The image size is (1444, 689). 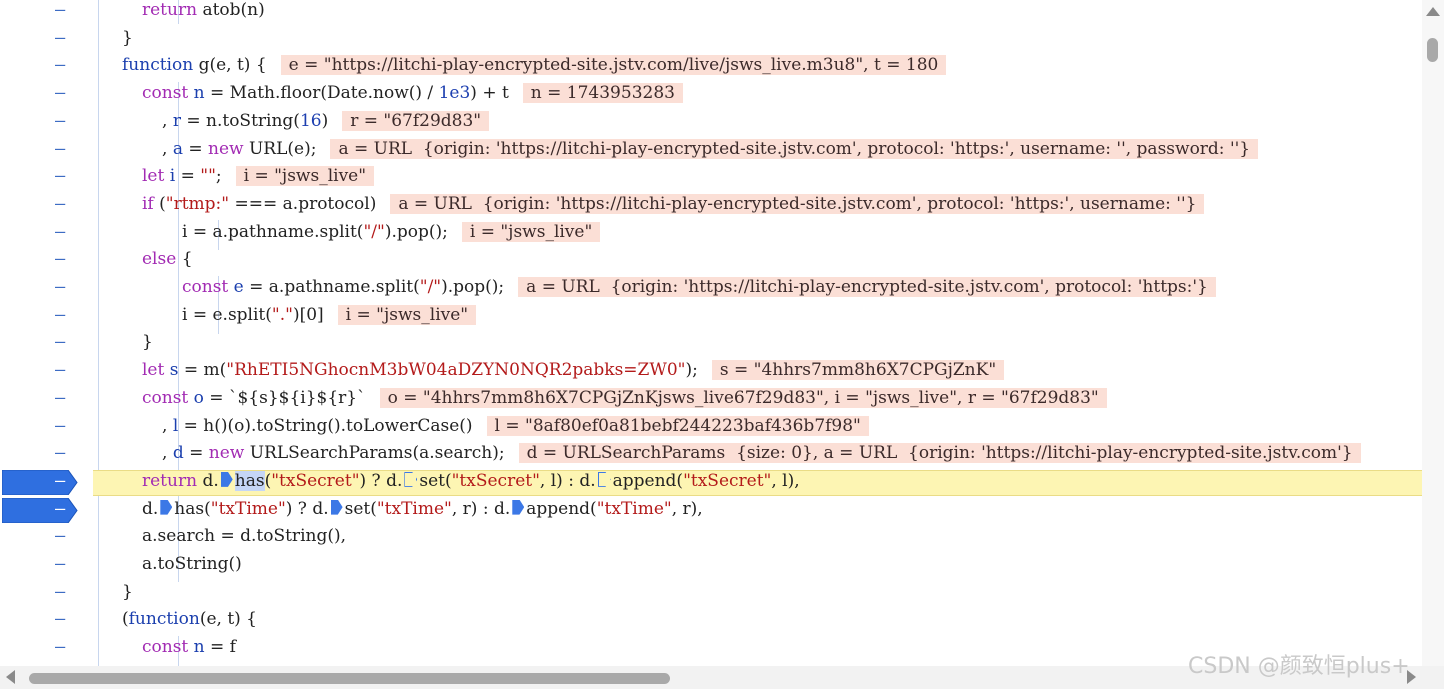 What do you see at coordinates (711, 566) in the screenshot?
I see `code-line: – a.toString()` at bounding box center [711, 566].